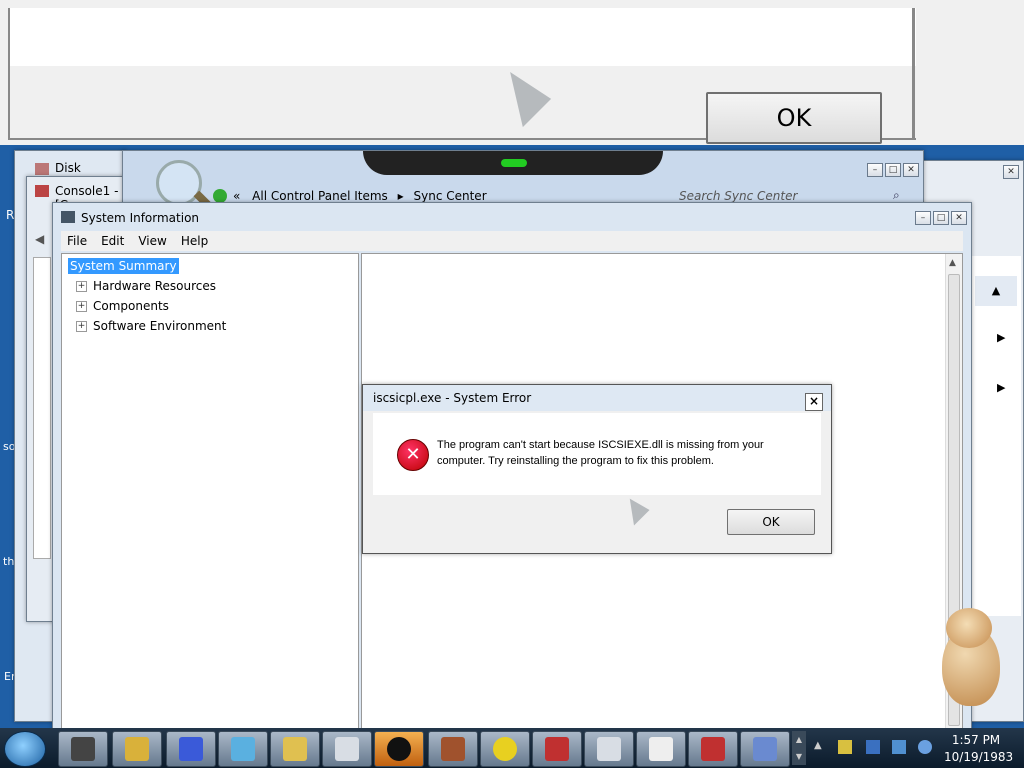 This screenshot has width=1024, height=768. I want to click on error-dialog-close-button: ×, so click(814, 402).